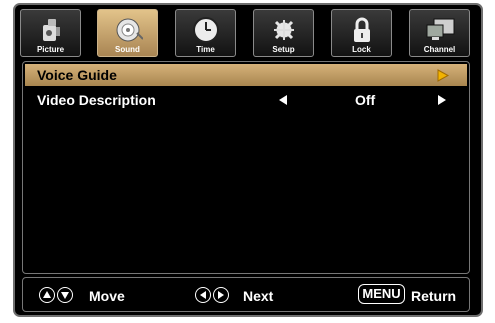  I want to click on tab-channel: Channel, so click(439, 33).